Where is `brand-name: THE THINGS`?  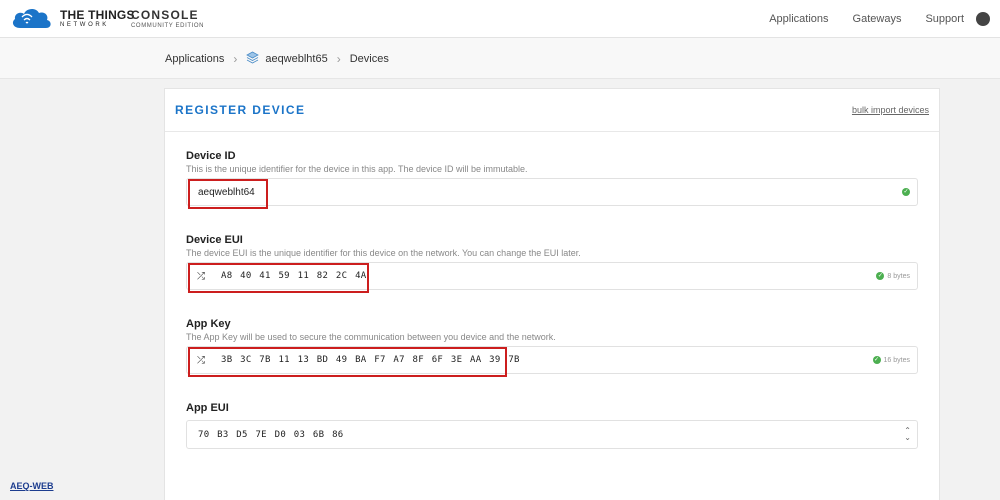 brand-name: THE THINGS is located at coordinates (97, 14).